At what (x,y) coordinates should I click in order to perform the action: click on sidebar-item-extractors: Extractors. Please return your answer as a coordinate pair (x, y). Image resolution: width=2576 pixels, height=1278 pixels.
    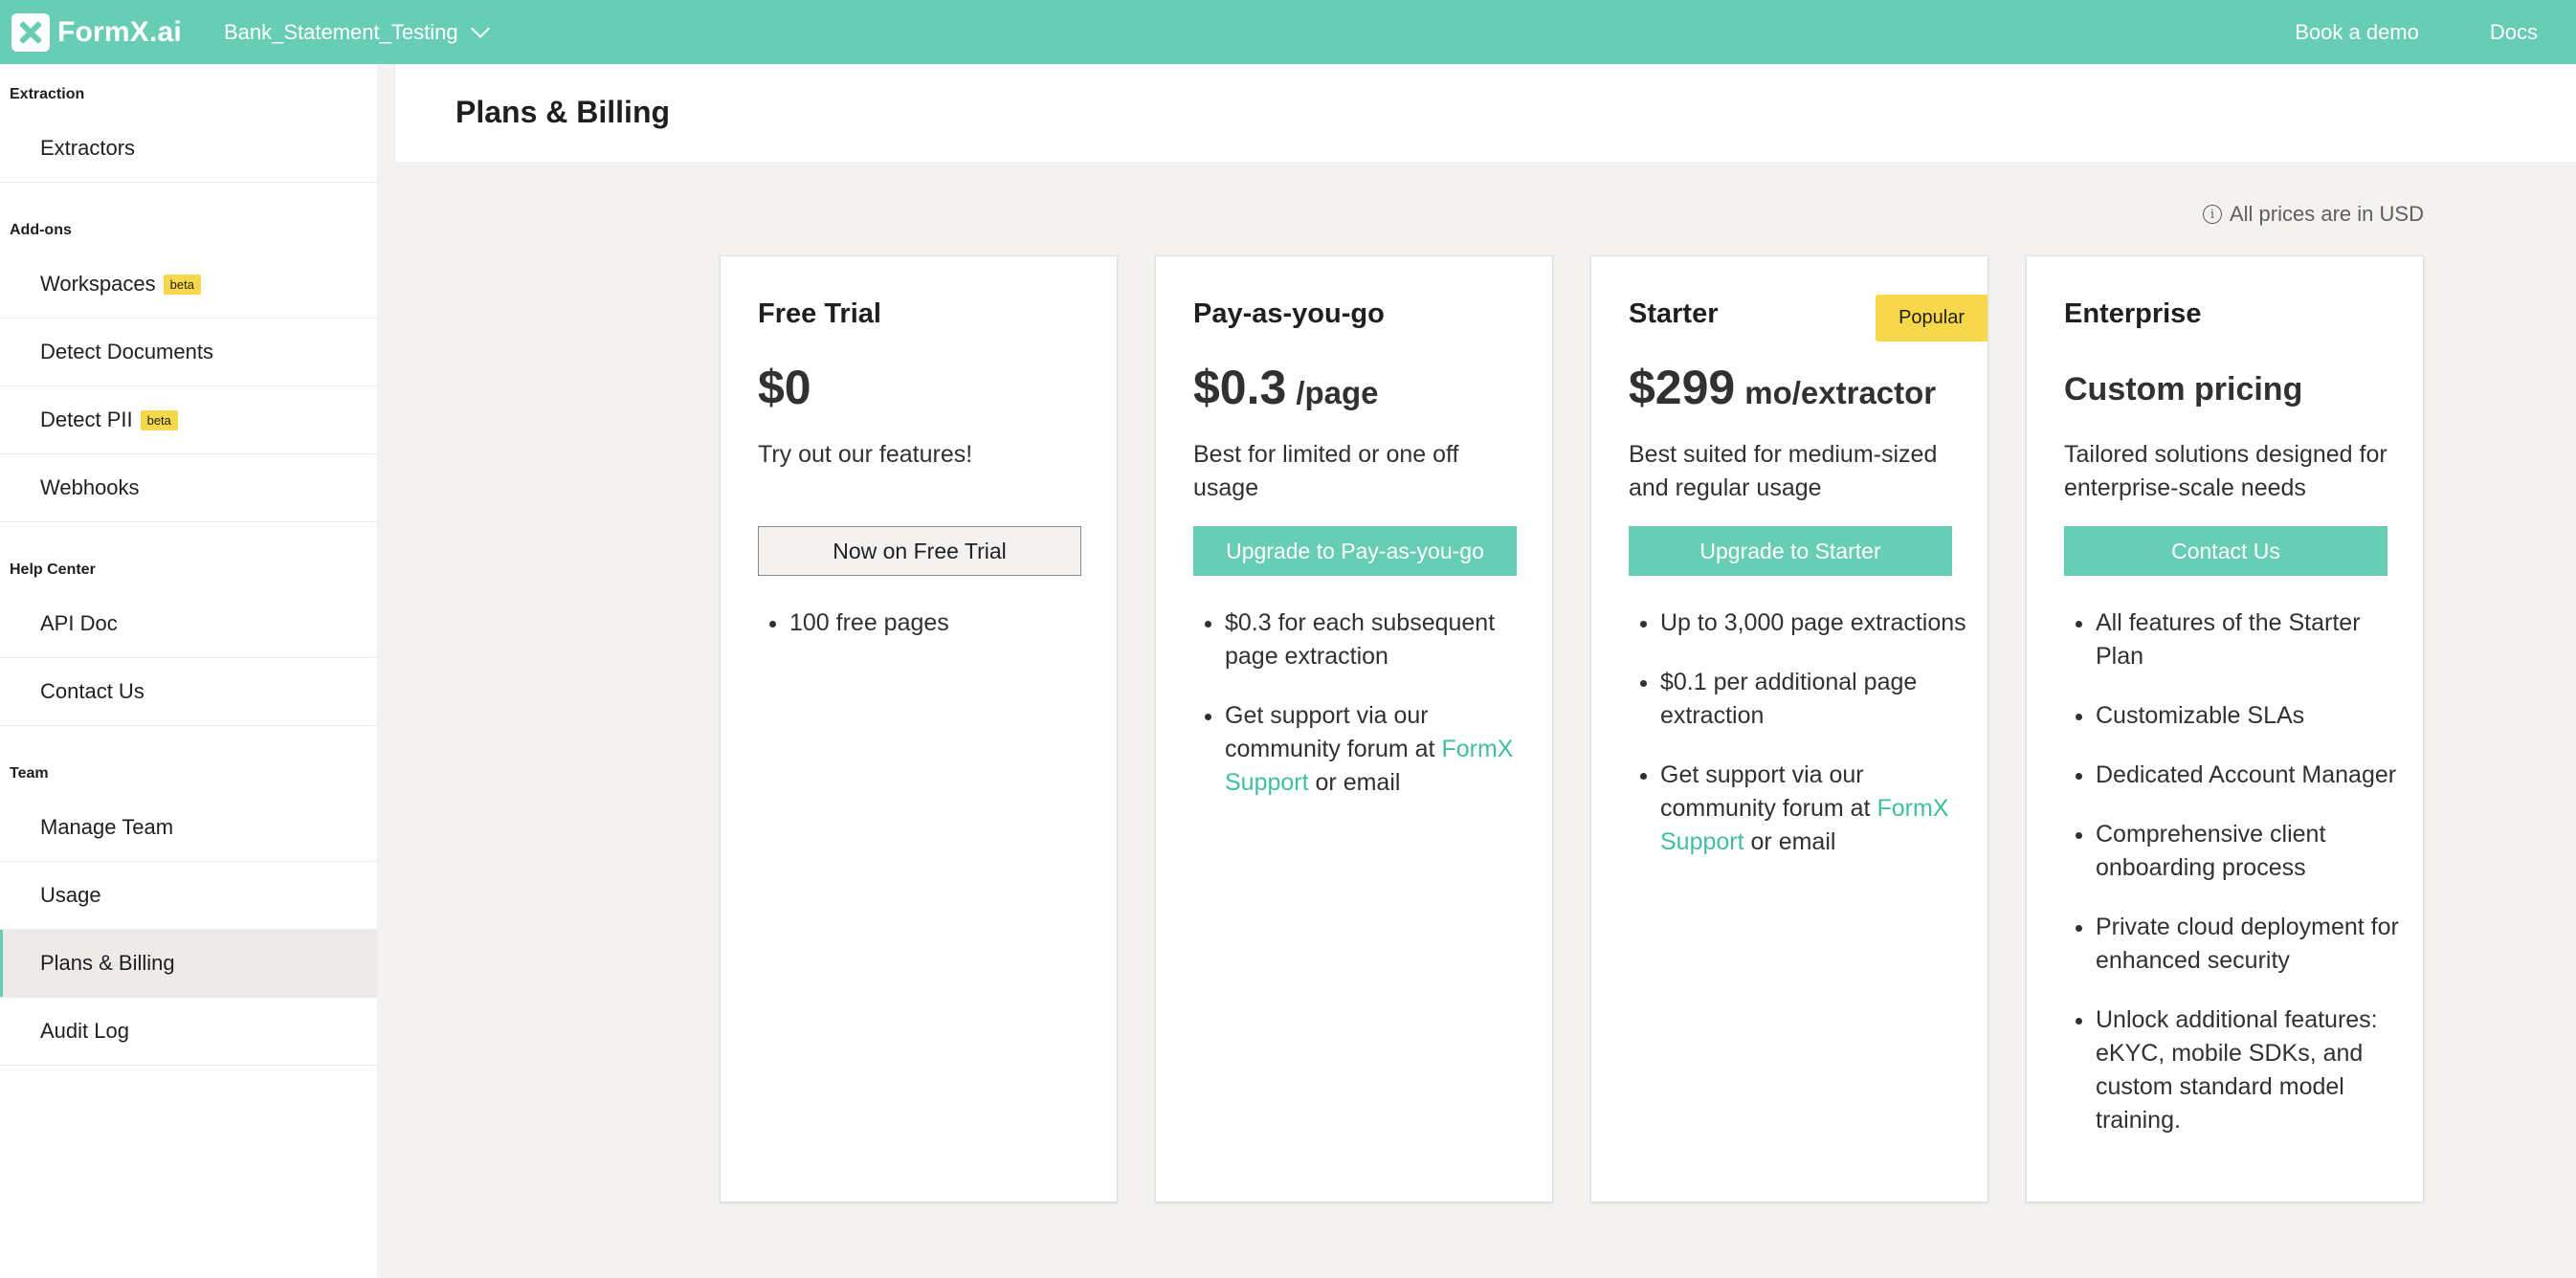
    Looking at the image, I should click on (188, 149).